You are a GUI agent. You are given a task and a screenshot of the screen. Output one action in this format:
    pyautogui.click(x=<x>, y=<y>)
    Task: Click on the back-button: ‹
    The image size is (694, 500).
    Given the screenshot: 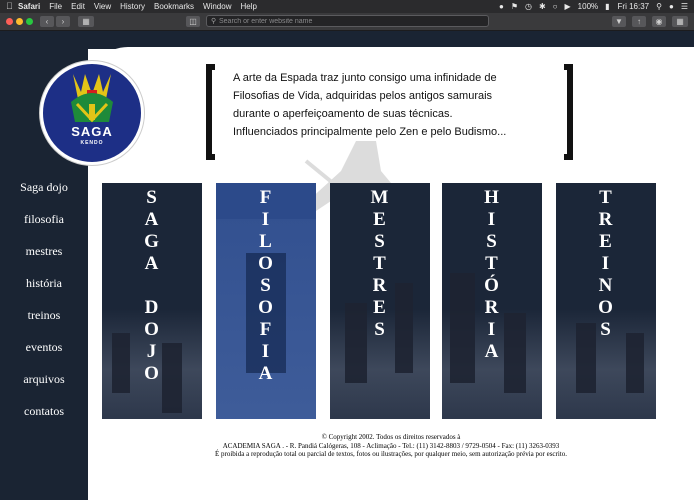 What is the action you would take?
    pyautogui.click(x=47, y=21)
    